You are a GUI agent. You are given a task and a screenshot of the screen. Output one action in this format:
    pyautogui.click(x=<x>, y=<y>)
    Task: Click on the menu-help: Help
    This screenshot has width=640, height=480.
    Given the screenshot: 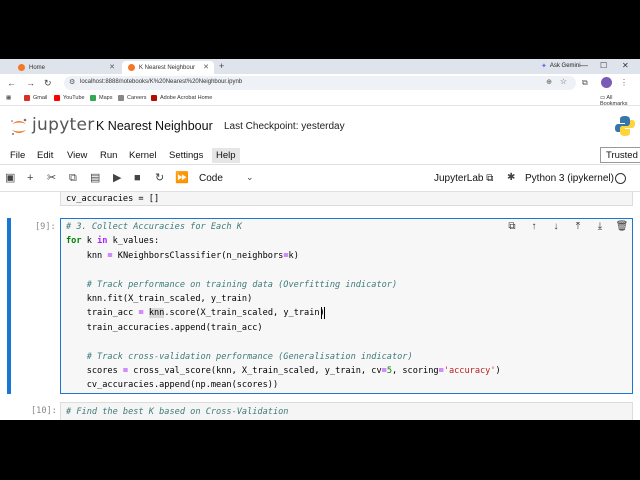 What is the action you would take?
    pyautogui.click(x=226, y=155)
    